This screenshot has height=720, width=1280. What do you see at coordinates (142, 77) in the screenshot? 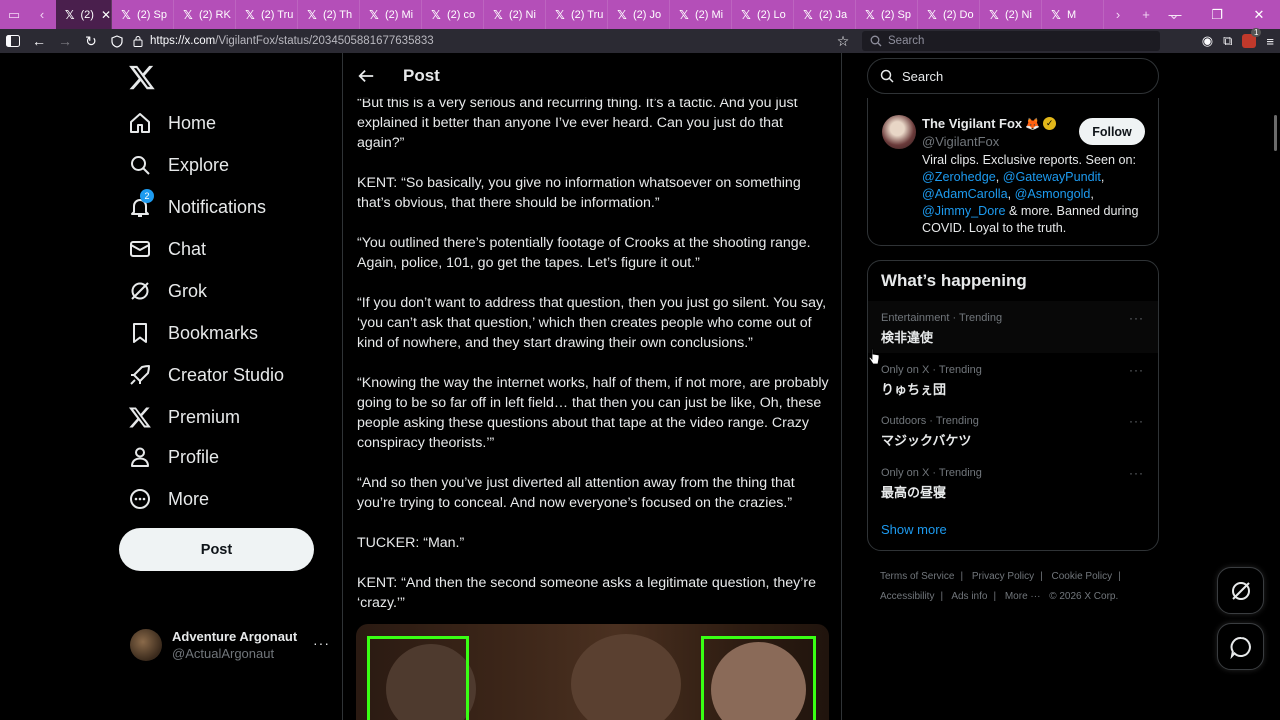
I see `x-logo-icon` at bounding box center [142, 77].